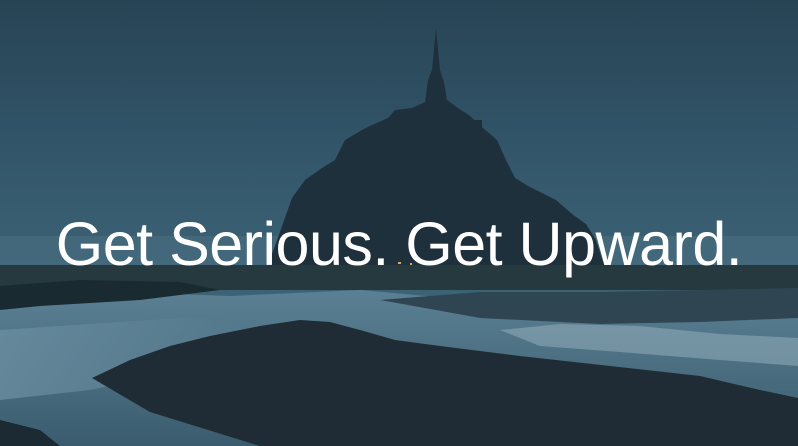  What do you see at coordinates (399, 244) in the screenshot?
I see `hero-headline: Get Serious. Get Upward.` at bounding box center [399, 244].